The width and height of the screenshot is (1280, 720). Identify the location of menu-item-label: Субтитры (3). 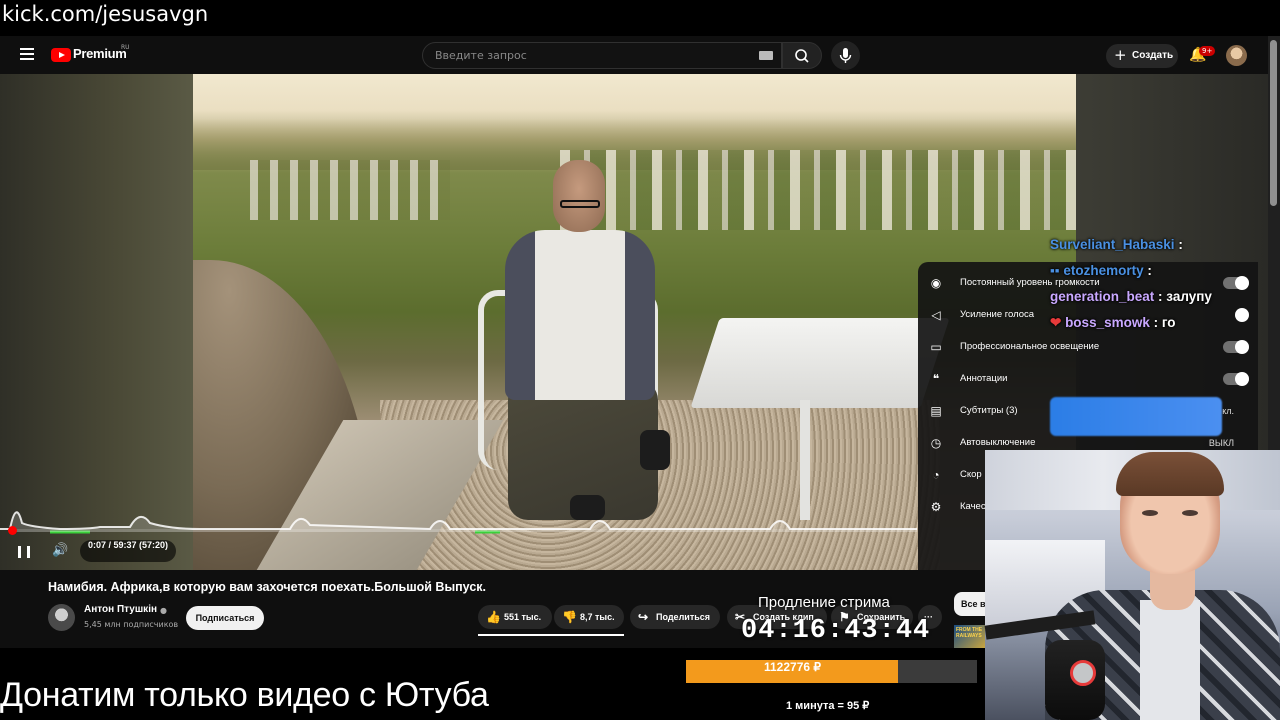
(989, 410).